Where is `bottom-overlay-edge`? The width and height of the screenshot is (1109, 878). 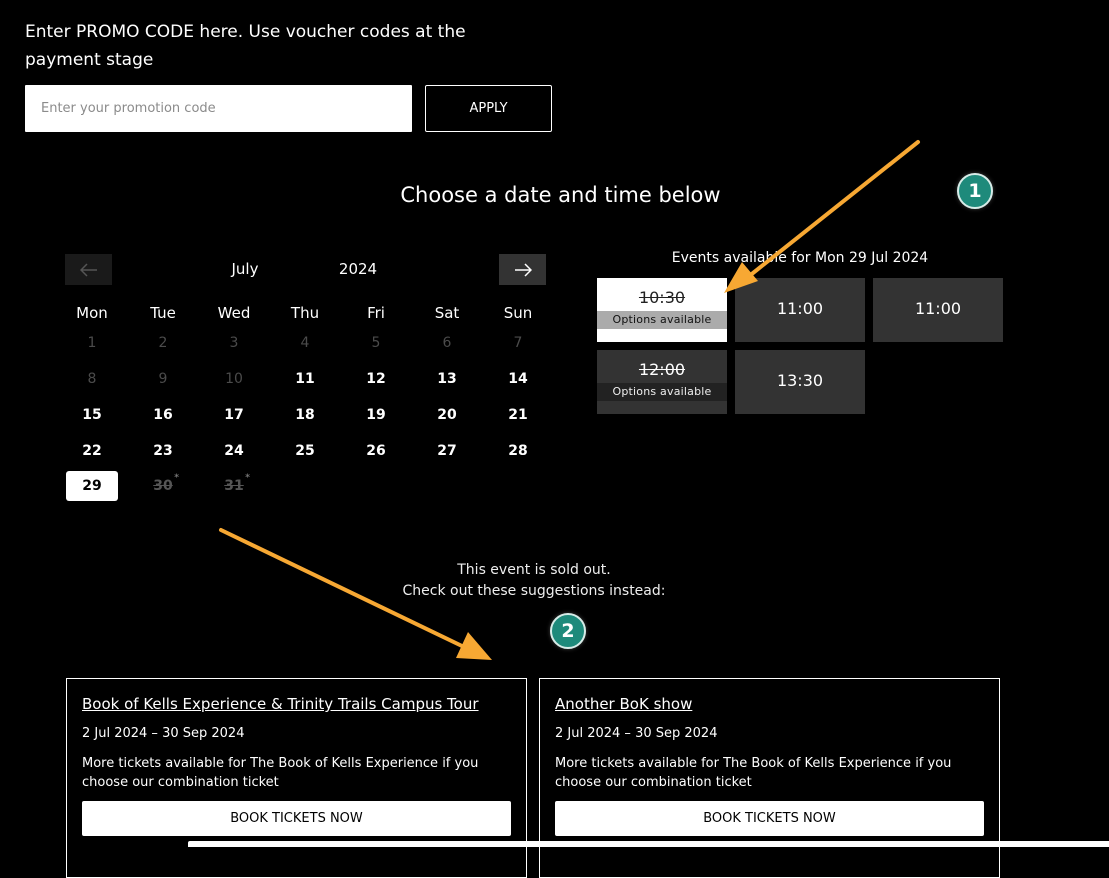
bottom-overlay-edge is located at coordinates (648, 844).